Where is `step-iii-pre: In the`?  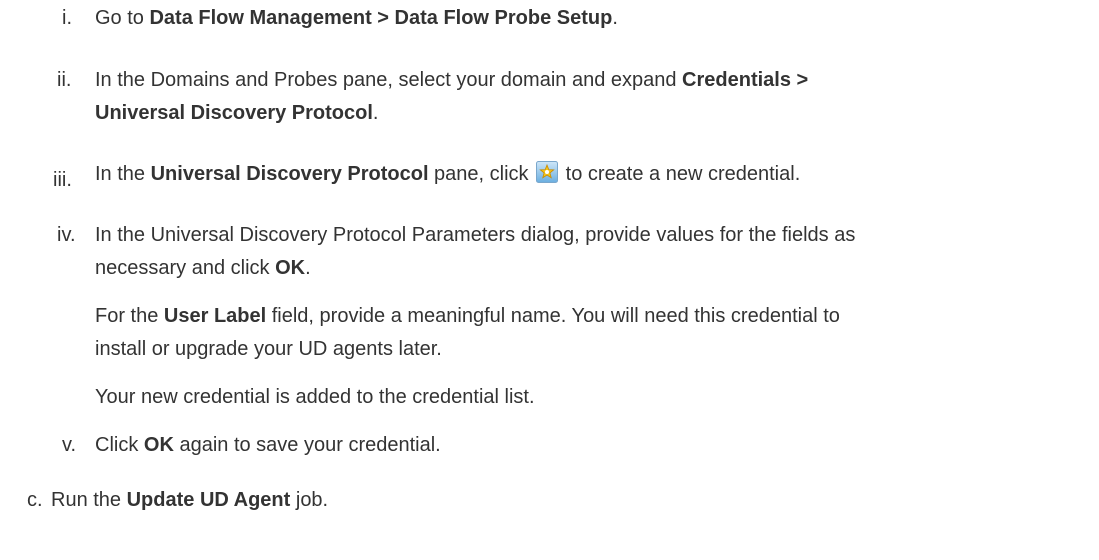
step-iii-pre: In the is located at coordinates (123, 174).